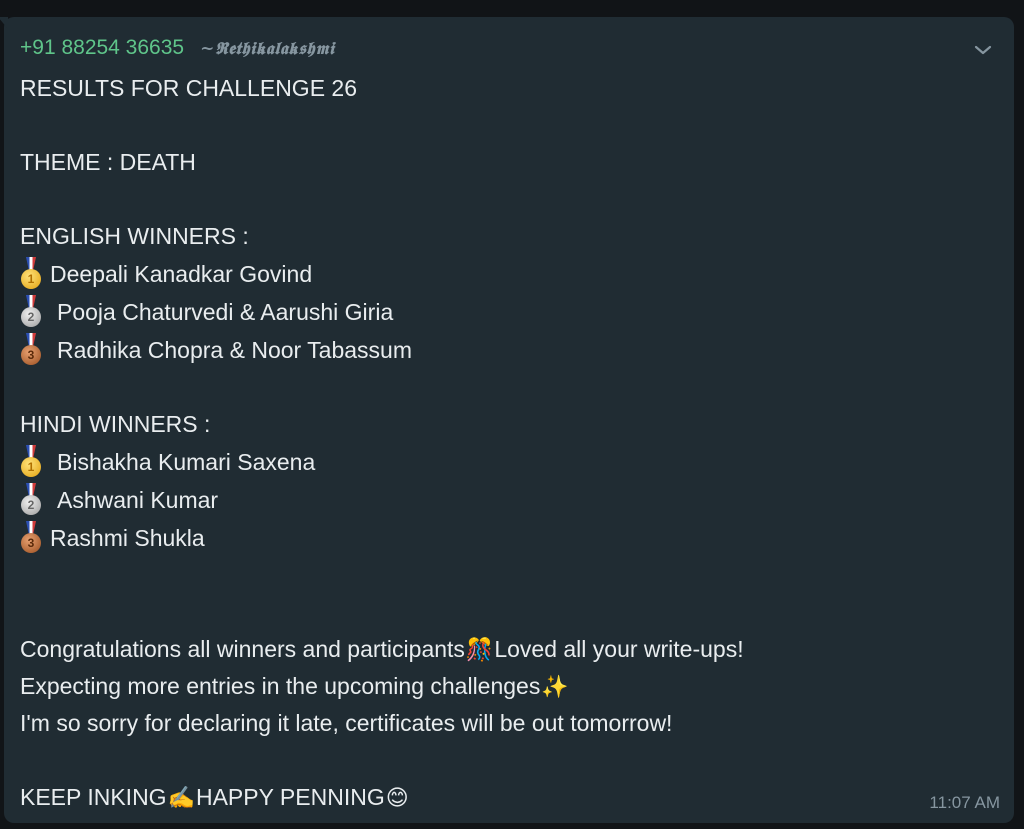  I want to click on sender-header: +91 88254 36635 ~𝕽𝖊𝖙𝖍𝖎𝖐𝖆𝖑𝖆𝖐𝖘𝖍𝖒𝖎, so click(177, 49).